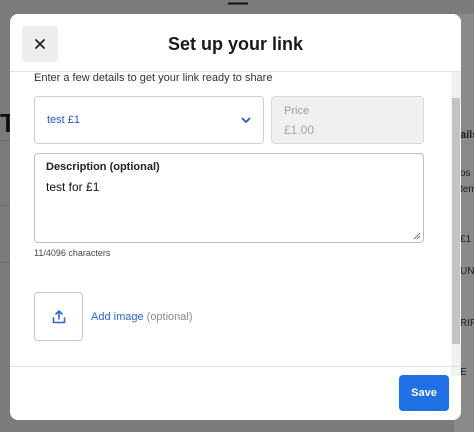 This screenshot has width=474, height=432. Describe the element at coordinates (466, 239) in the screenshot. I see `background-side-text: £1` at that location.